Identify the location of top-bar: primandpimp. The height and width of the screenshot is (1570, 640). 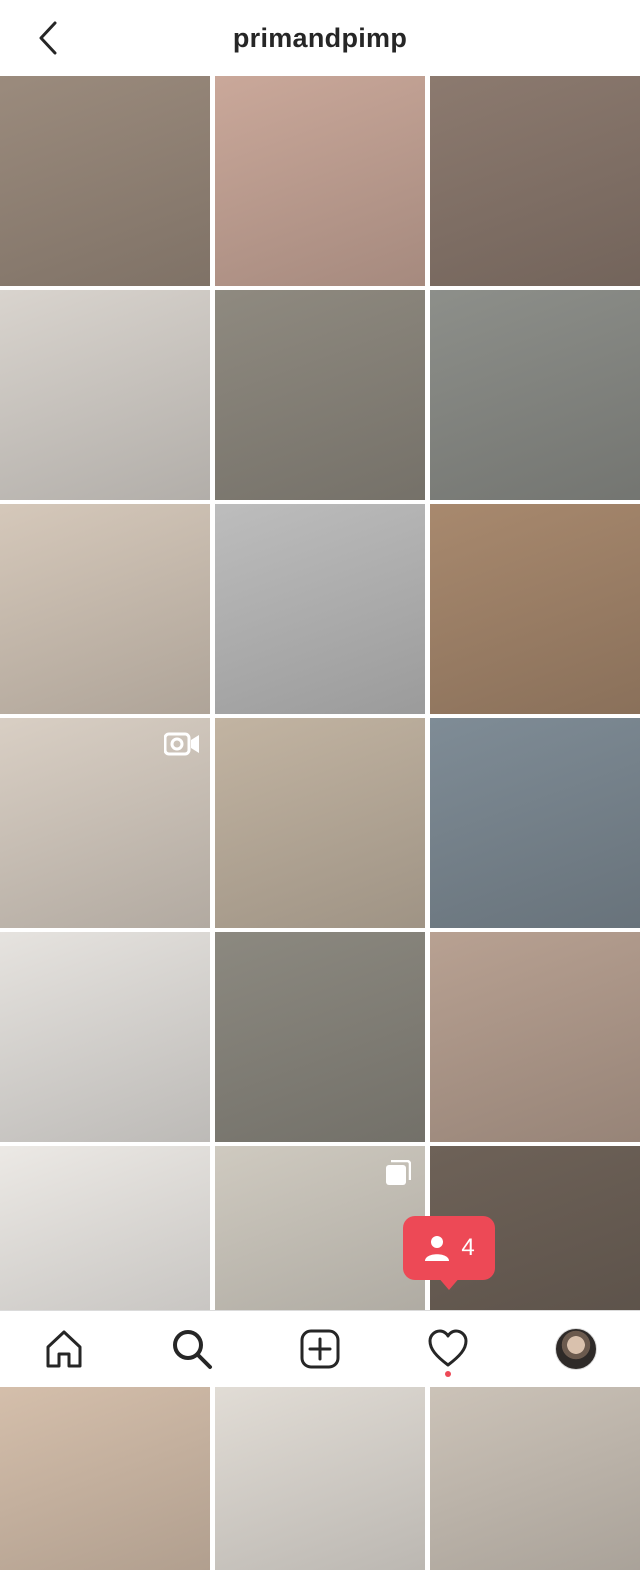
(320, 38).